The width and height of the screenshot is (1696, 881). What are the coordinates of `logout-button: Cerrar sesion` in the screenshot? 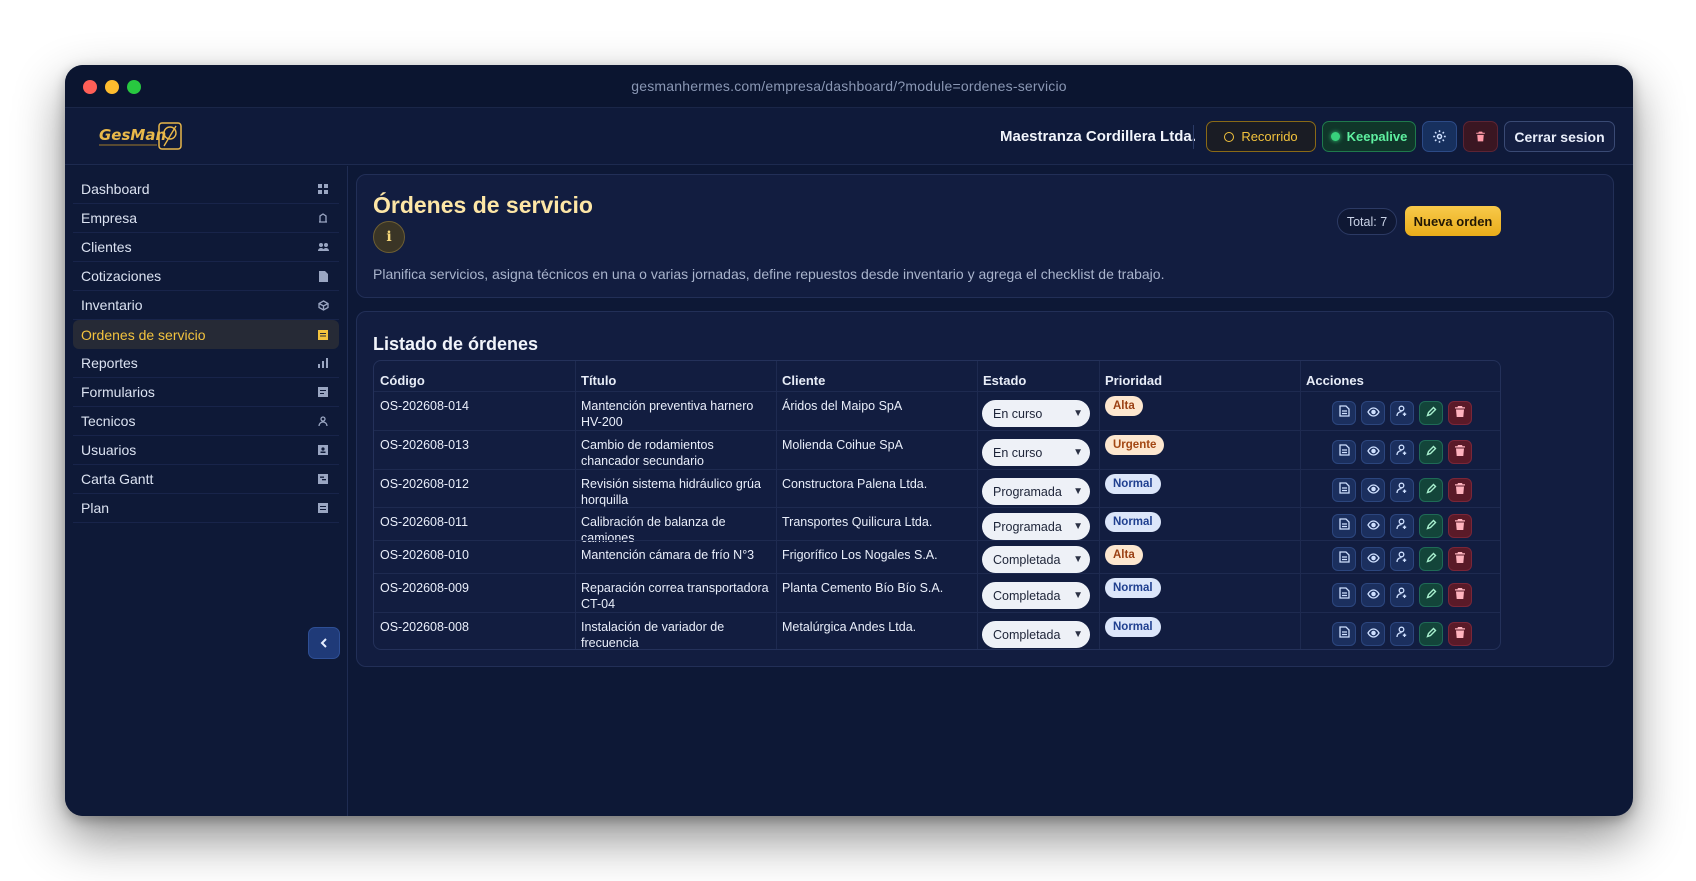 It's located at (1559, 136).